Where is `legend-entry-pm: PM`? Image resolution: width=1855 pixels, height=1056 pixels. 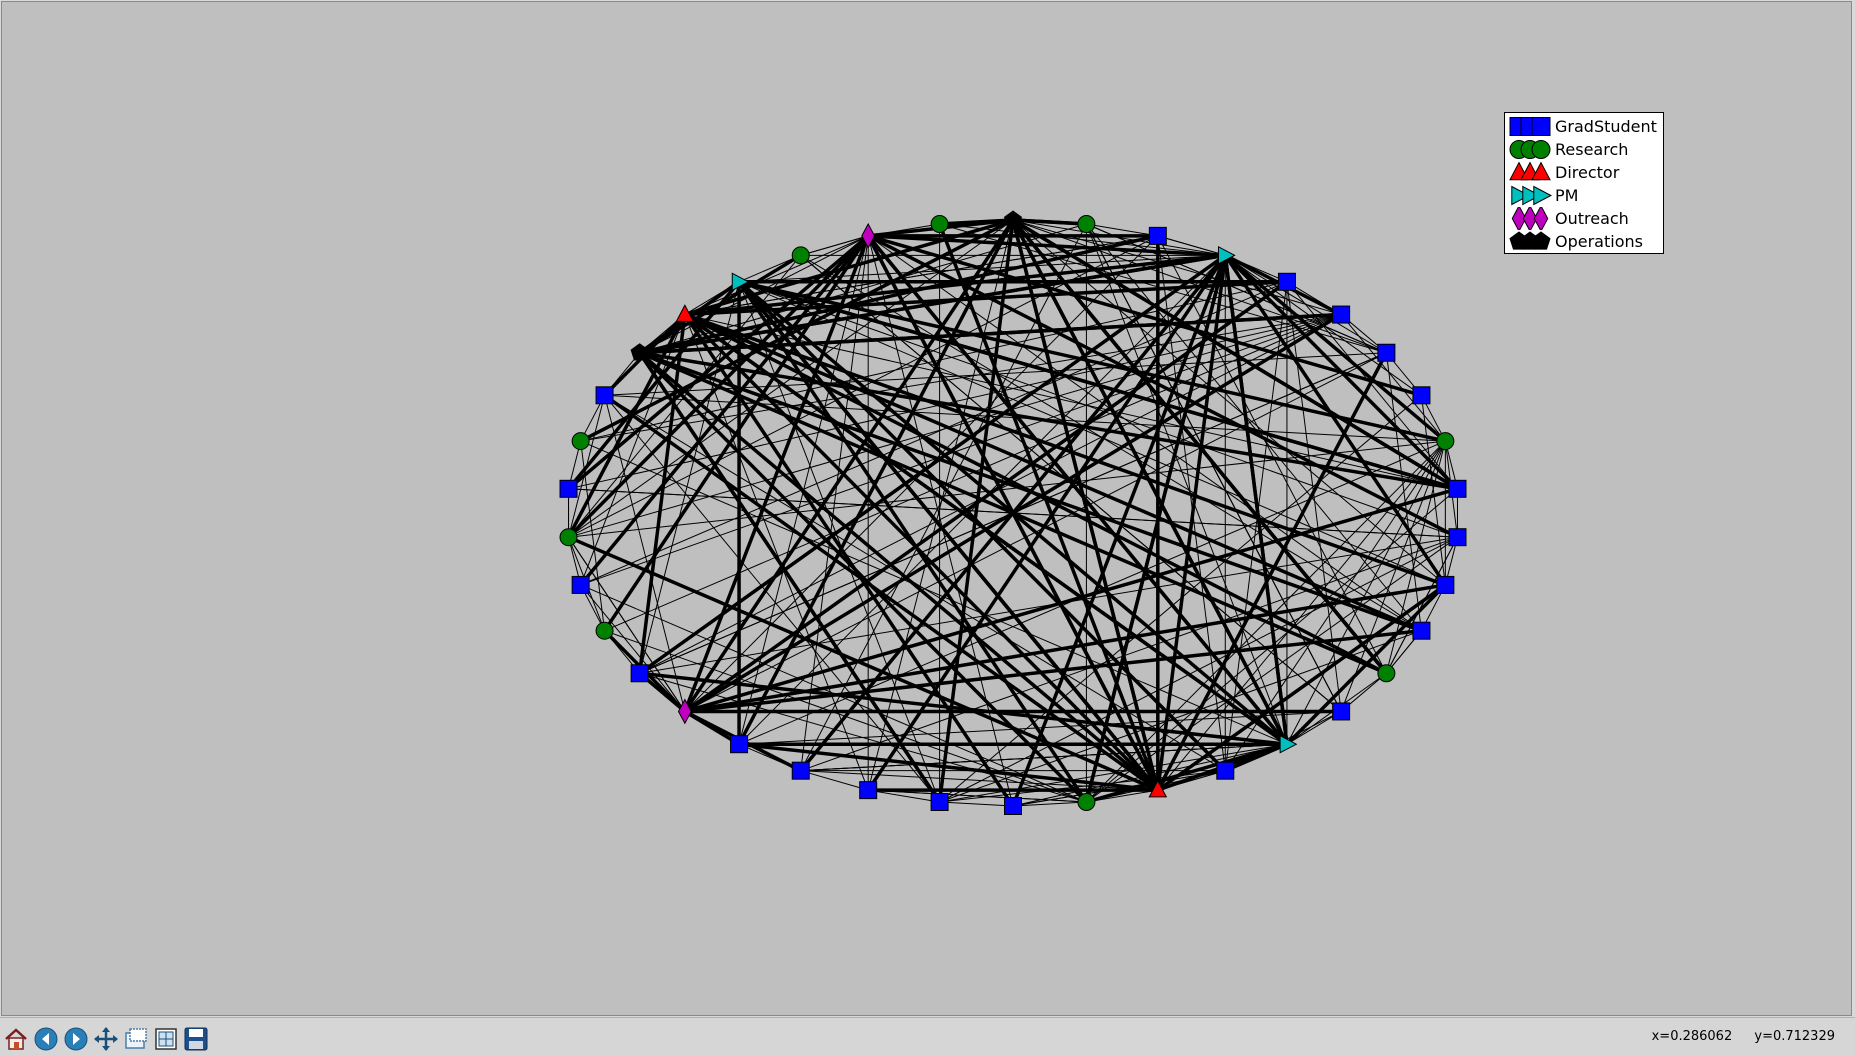 legend-entry-pm: PM is located at coordinates (1584, 195).